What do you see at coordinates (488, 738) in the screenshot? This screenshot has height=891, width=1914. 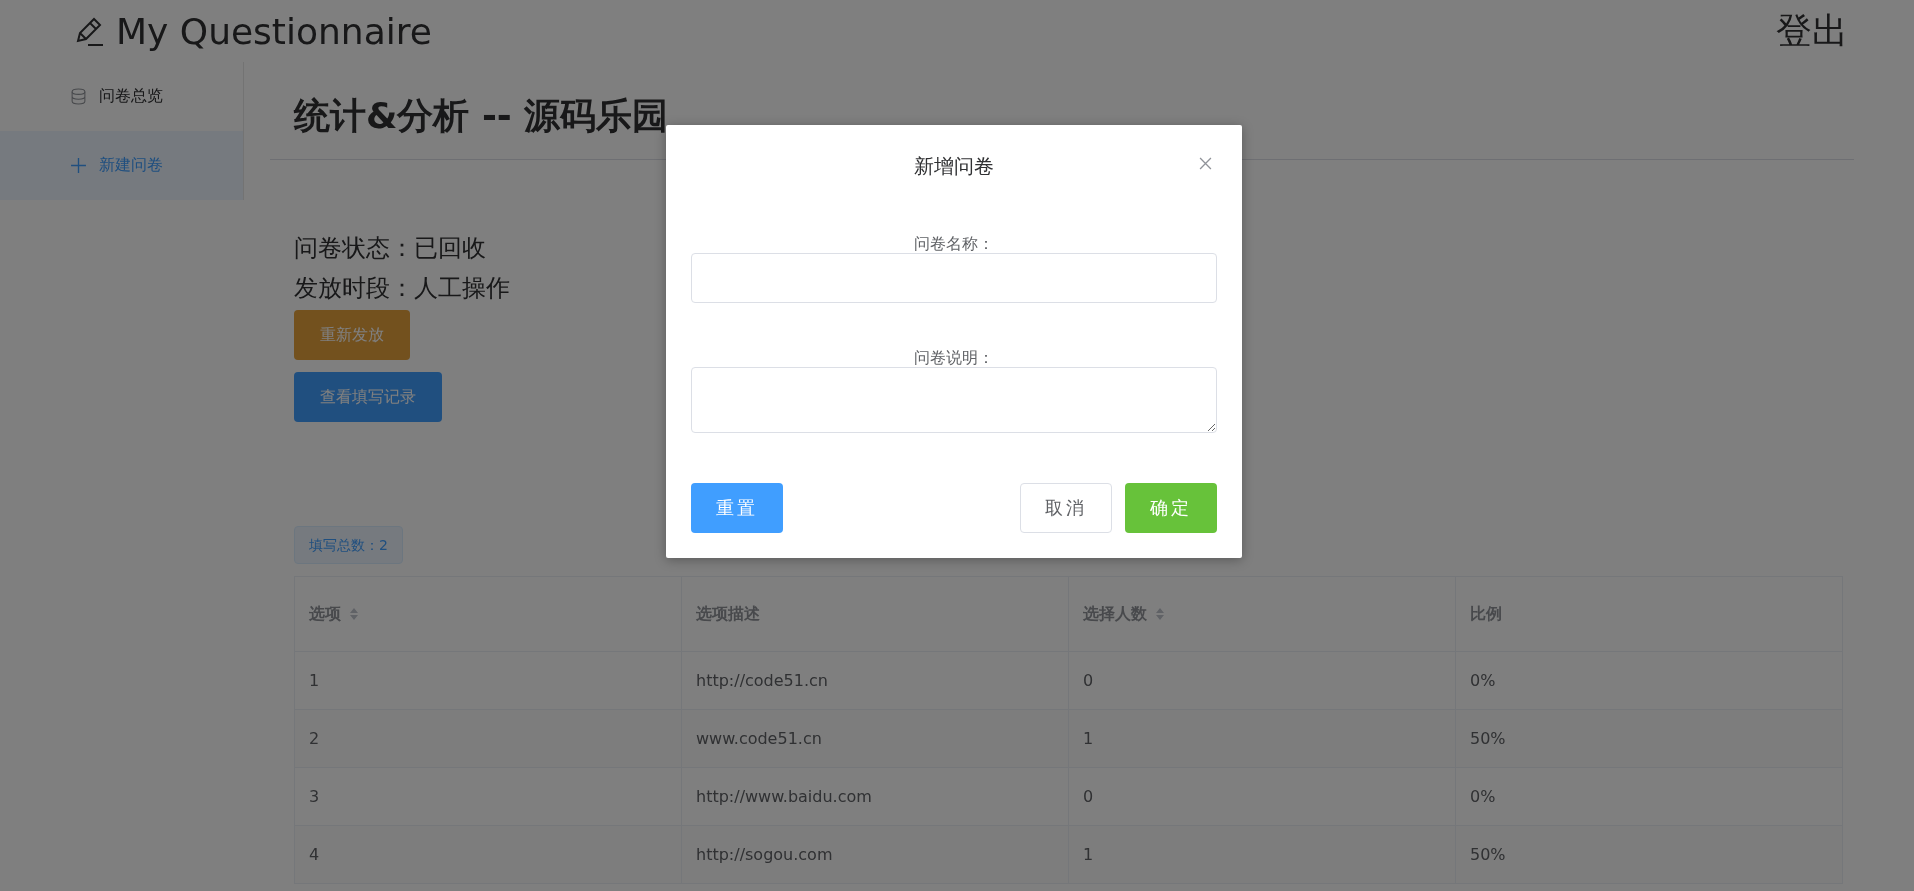 I see `table-cell: 2` at bounding box center [488, 738].